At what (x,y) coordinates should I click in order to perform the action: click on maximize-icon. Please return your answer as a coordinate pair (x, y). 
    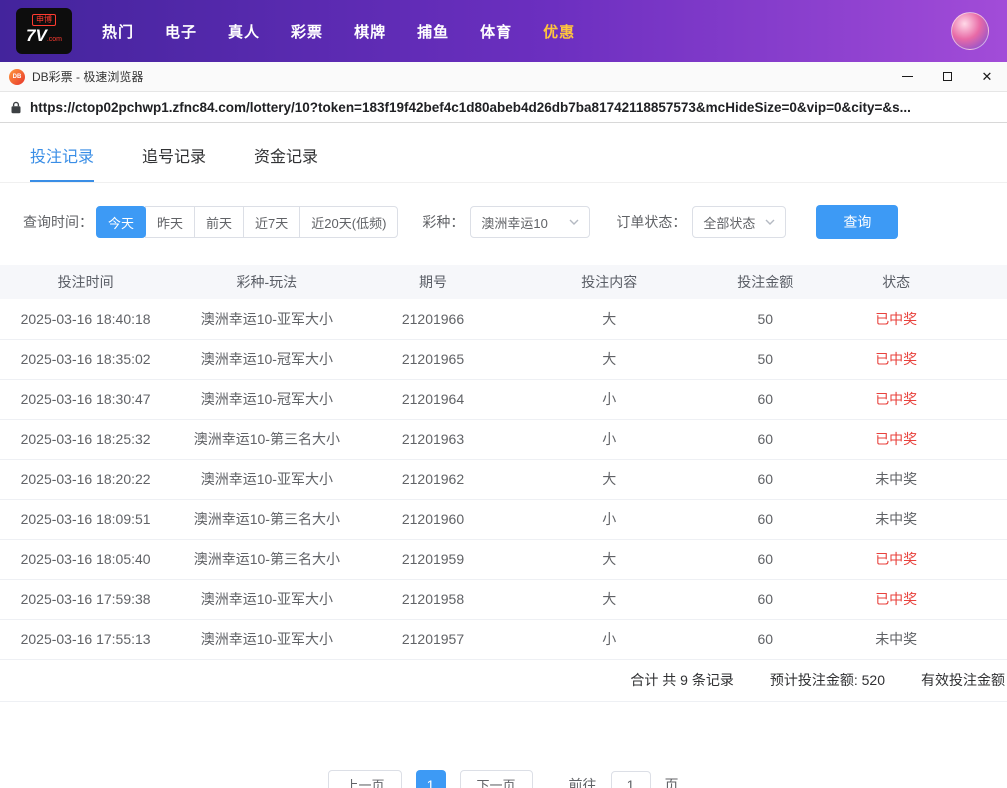
    Looking at the image, I should click on (947, 76).